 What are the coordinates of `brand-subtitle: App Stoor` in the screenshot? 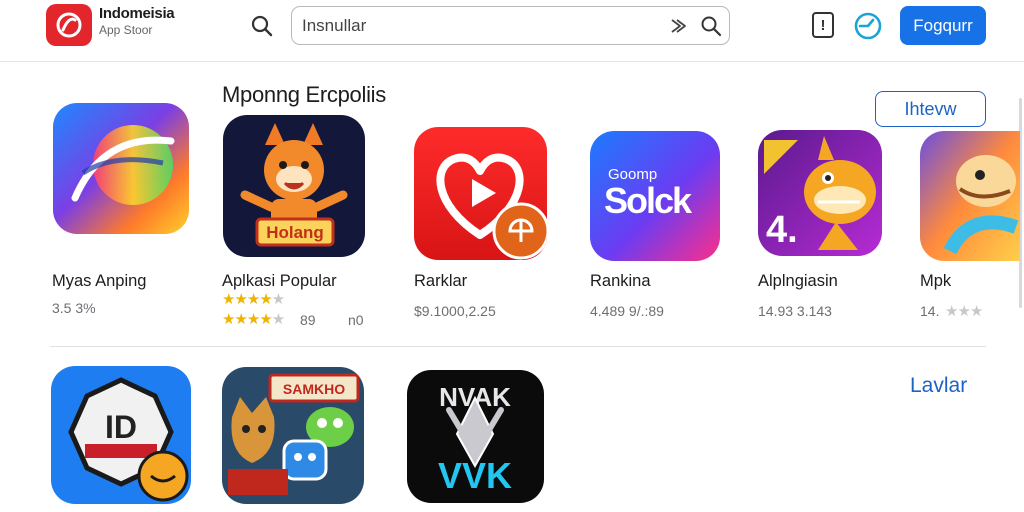 It's located at (126, 30).